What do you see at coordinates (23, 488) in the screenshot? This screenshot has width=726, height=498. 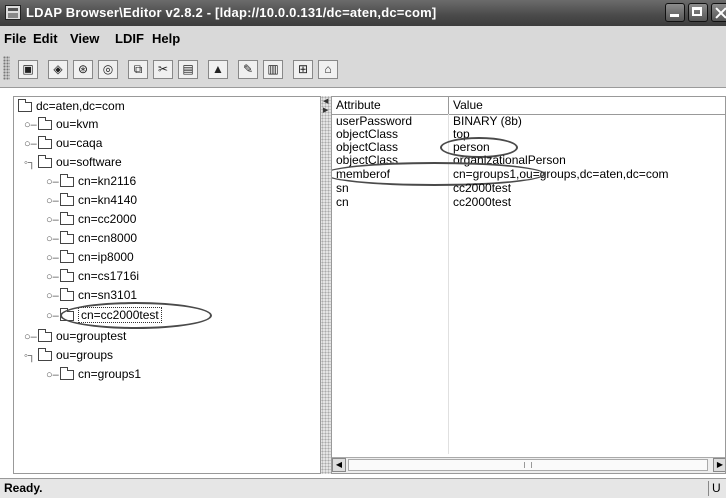 I see `status-text: Ready.` at bounding box center [23, 488].